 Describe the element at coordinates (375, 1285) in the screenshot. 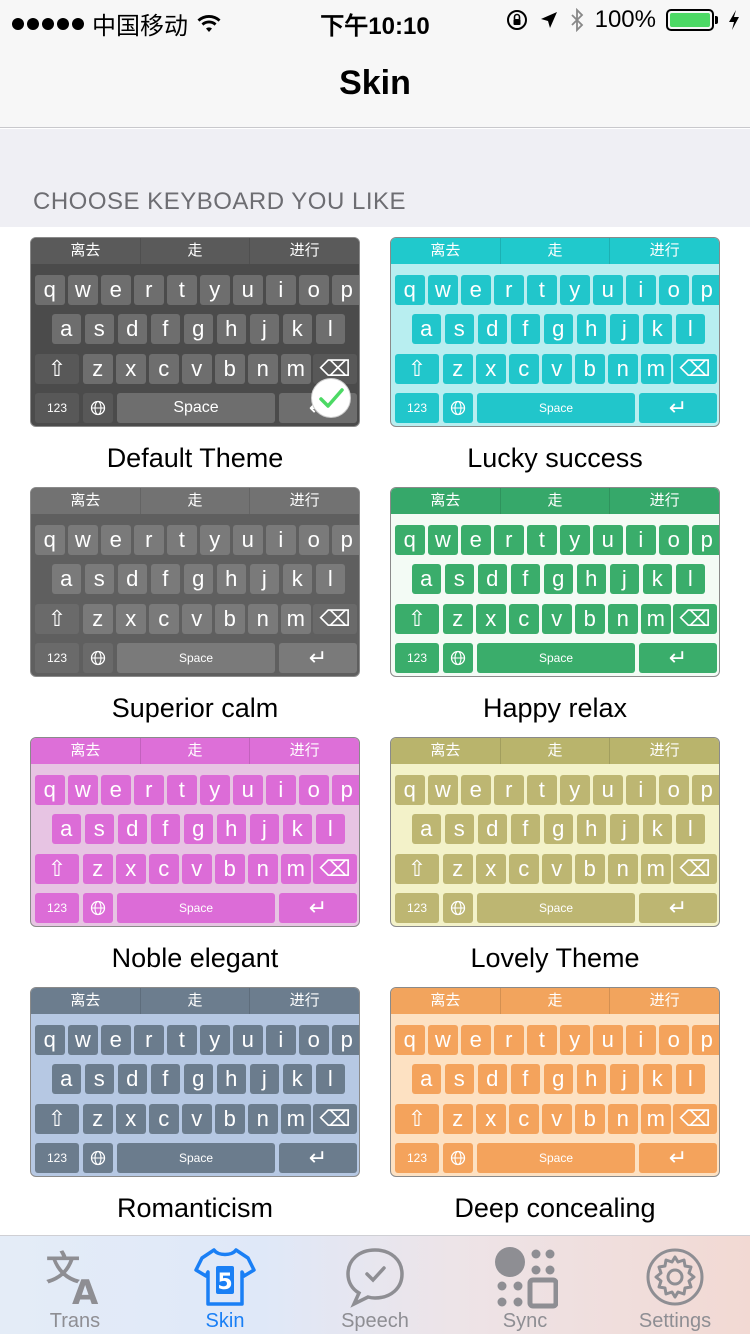

I see `tab-speech: Speech` at that location.